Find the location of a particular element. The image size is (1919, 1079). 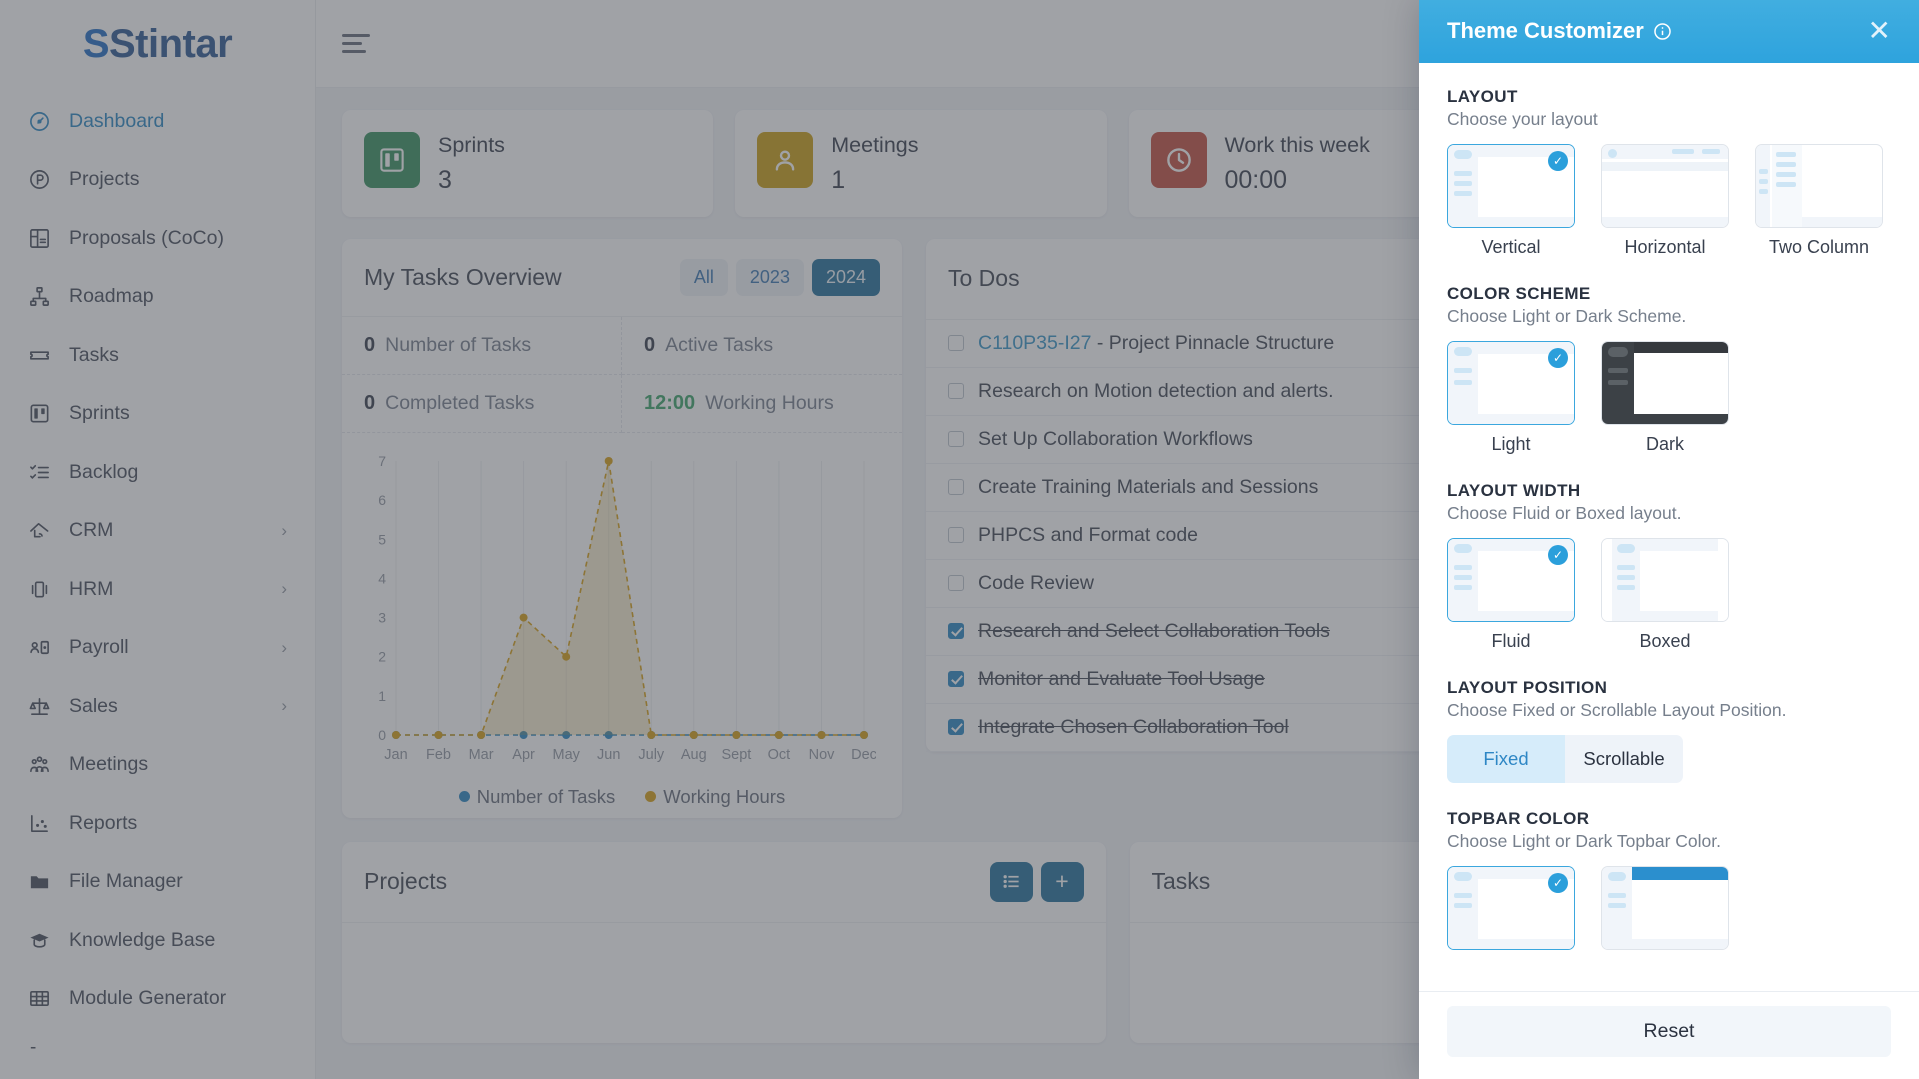

scatter-icon is located at coordinates (39, 823).